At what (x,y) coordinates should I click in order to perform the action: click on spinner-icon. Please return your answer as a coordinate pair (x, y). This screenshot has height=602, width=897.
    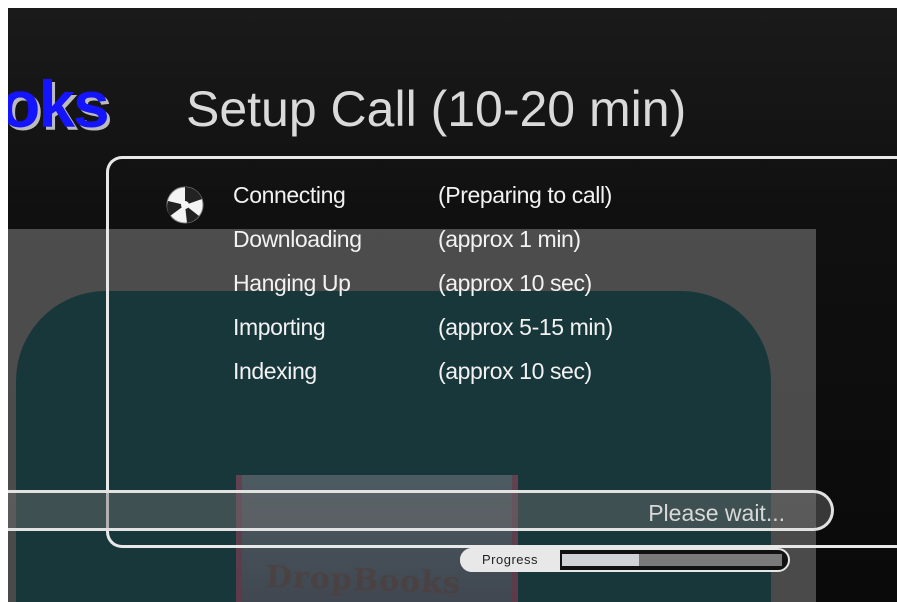
    Looking at the image, I should click on (185, 205).